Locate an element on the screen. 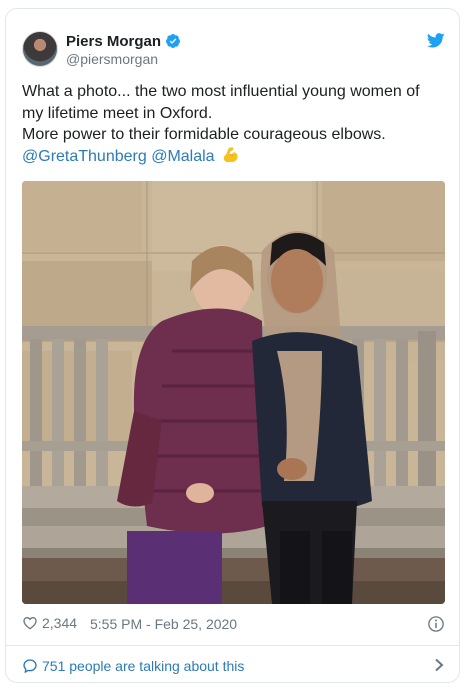 This screenshot has width=465, height=691. heart-icon is located at coordinates (30, 623).